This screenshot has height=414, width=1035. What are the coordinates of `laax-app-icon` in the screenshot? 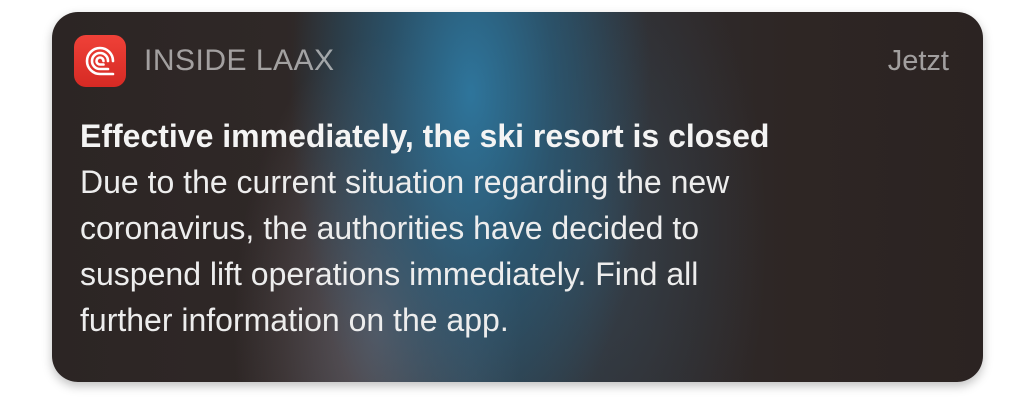 It's located at (100, 61).